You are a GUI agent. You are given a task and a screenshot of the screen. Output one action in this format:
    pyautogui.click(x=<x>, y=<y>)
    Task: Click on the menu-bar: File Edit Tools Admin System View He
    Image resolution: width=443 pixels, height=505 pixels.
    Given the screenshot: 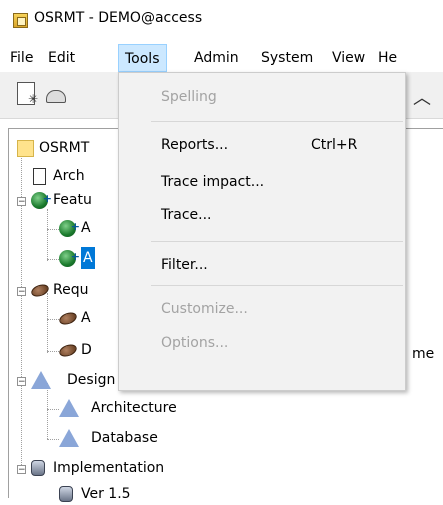 What is the action you would take?
    pyautogui.click(x=221, y=58)
    